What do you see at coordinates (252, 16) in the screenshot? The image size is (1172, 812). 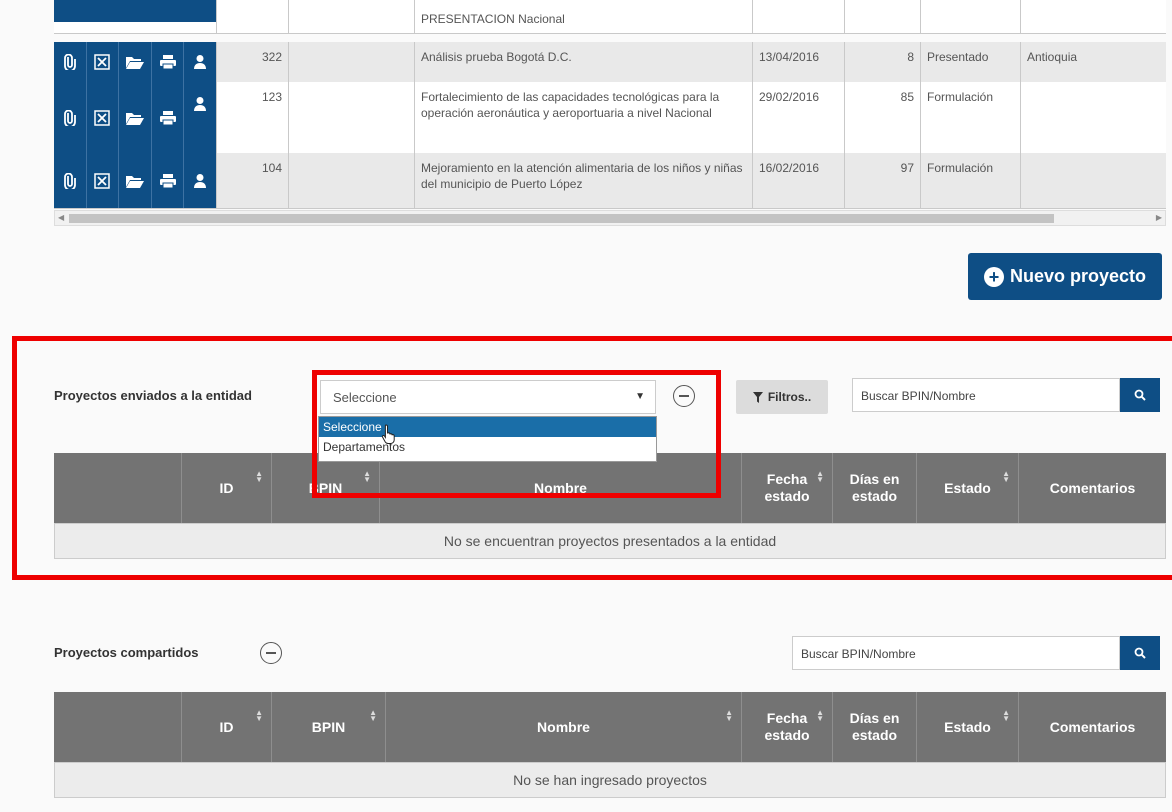 I see `cell-id` at bounding box center [252, 16].